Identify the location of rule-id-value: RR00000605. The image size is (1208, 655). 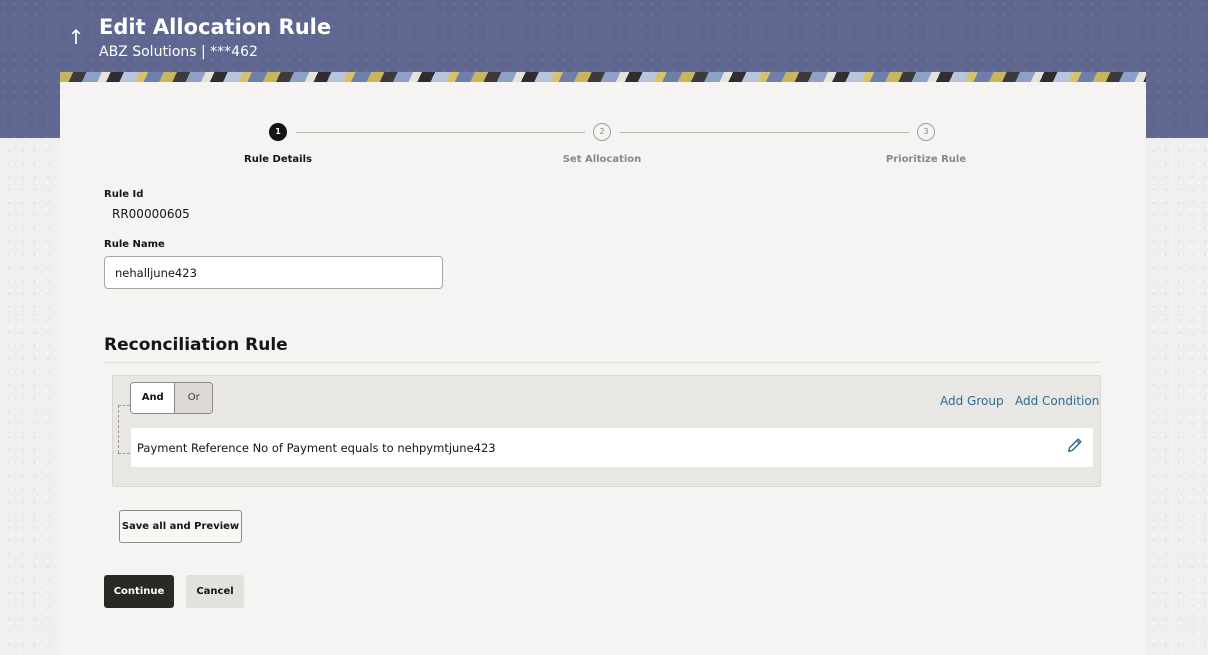
(151, 214).